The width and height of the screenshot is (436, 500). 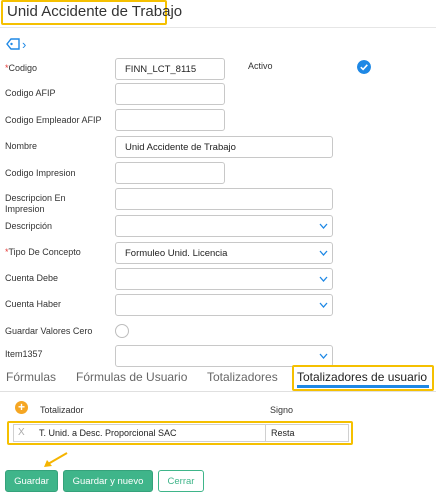 What do you see at coordinates (108, 481) in the screenshot?
I see `save-and-new-button: Guardar y nuevo` at bounding box center [108, 481].